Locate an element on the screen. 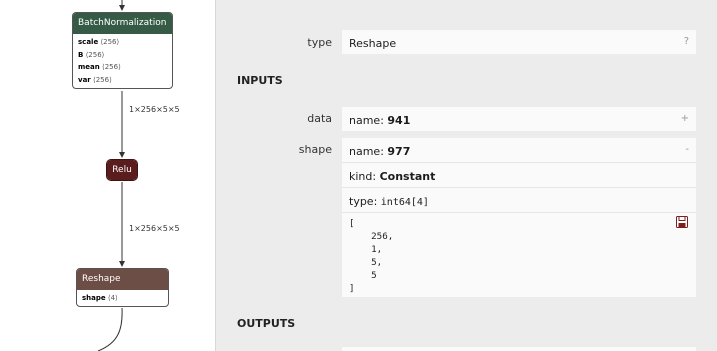 This screenshot has width=717, height=351. inputs-section-title: INPUTS is located at coordinates (260, 80).